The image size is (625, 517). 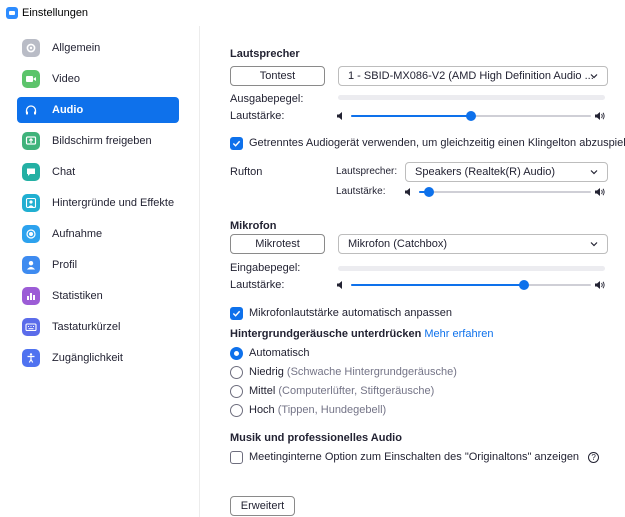 What do you see at coordinates (485, 172) in the screenshot?
I see `ringtone-device-value: Speakers (Realtek(R) Audio)` at bounding box center [485, 172].